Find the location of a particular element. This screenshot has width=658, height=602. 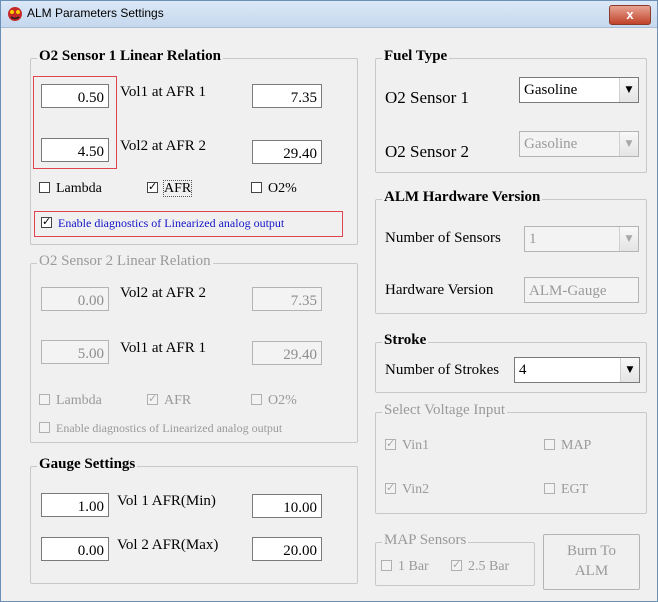

burn-to-alm-button: Burn To ALM is located at coordinates (591, 562).